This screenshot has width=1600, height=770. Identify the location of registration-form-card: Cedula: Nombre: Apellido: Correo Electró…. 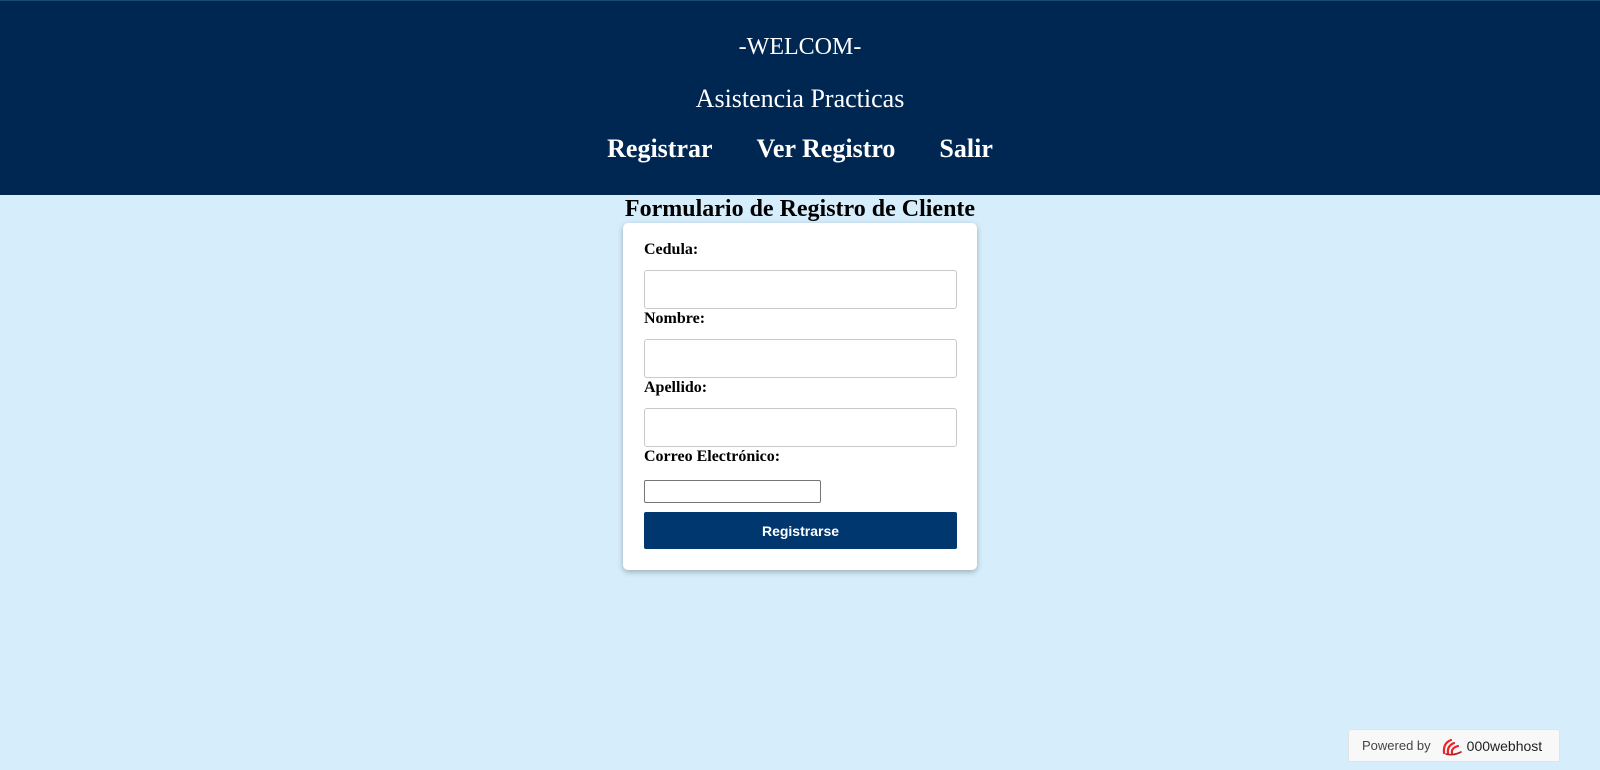
(800, 396).